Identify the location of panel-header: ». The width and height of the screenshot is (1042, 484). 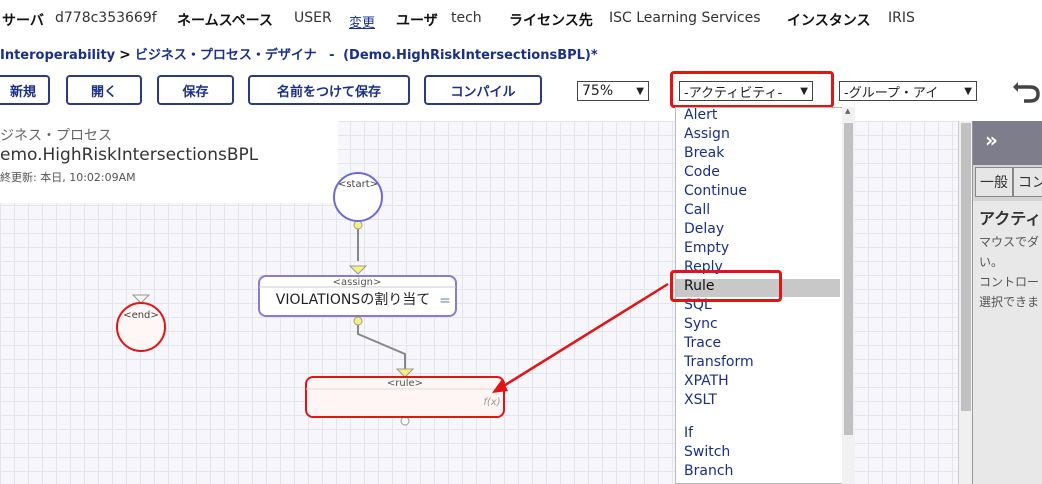
(1007, 143).